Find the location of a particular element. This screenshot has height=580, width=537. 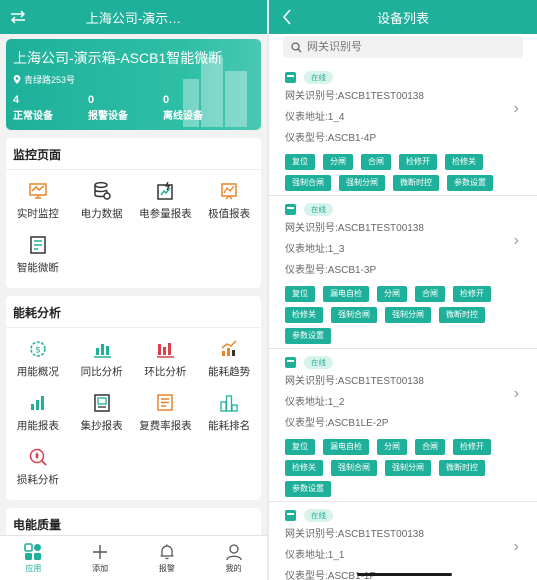

project-title: 上海公司-演示箱-ASCB1智能微断 is located at coordinates (118, 58).